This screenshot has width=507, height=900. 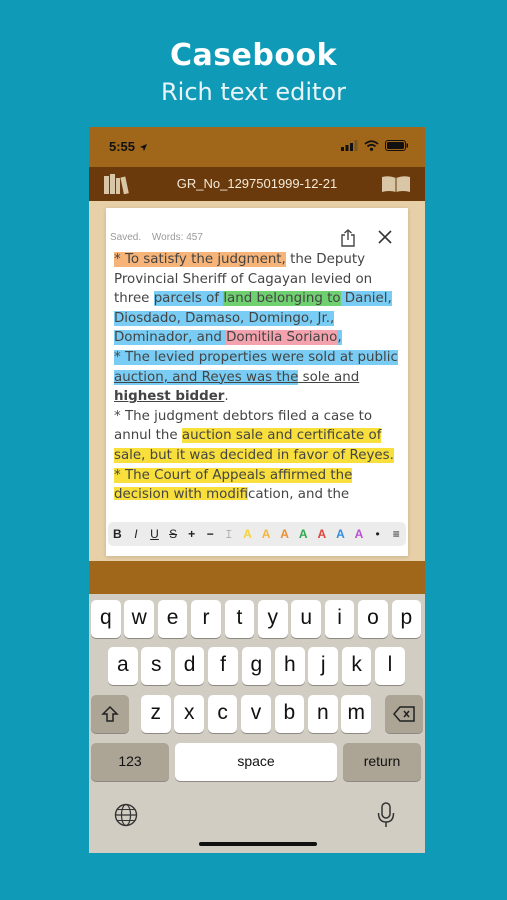 I want to click on wifi-icon, so click(x=371, y=145).